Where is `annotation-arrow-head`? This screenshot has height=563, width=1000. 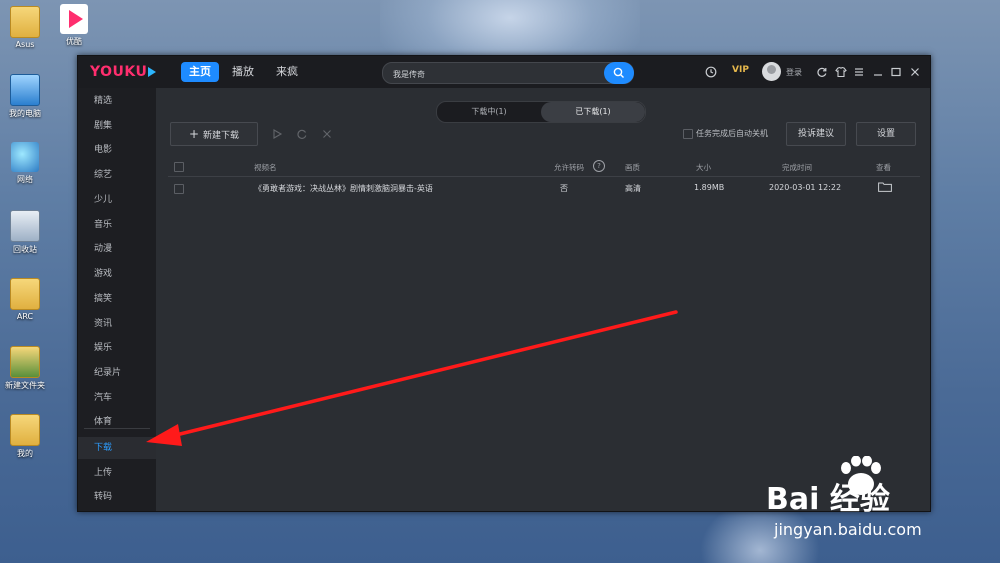
annotation-arrow-head is located at coordinates (164, 435).